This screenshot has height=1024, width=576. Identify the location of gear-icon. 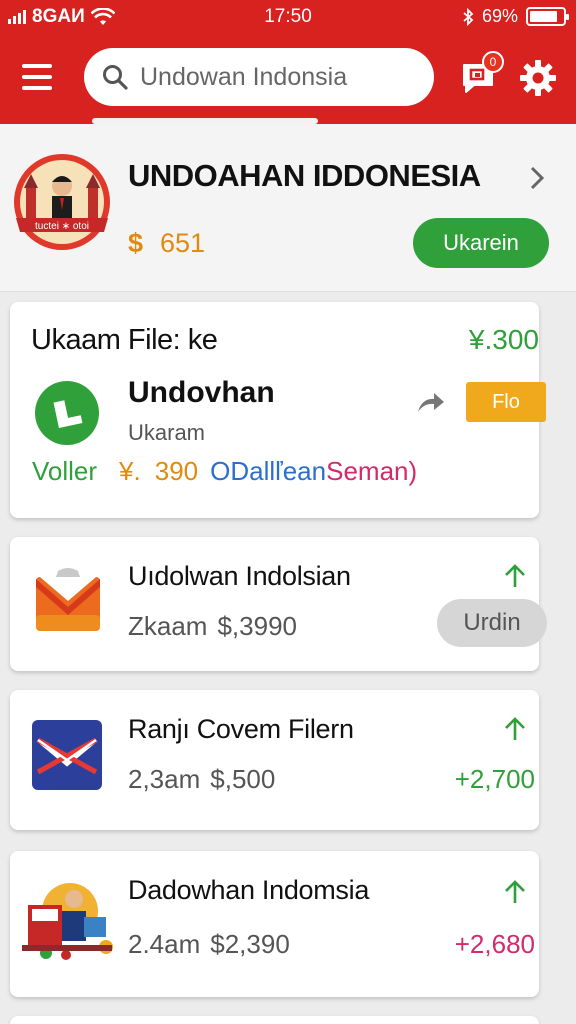
(538, 78).